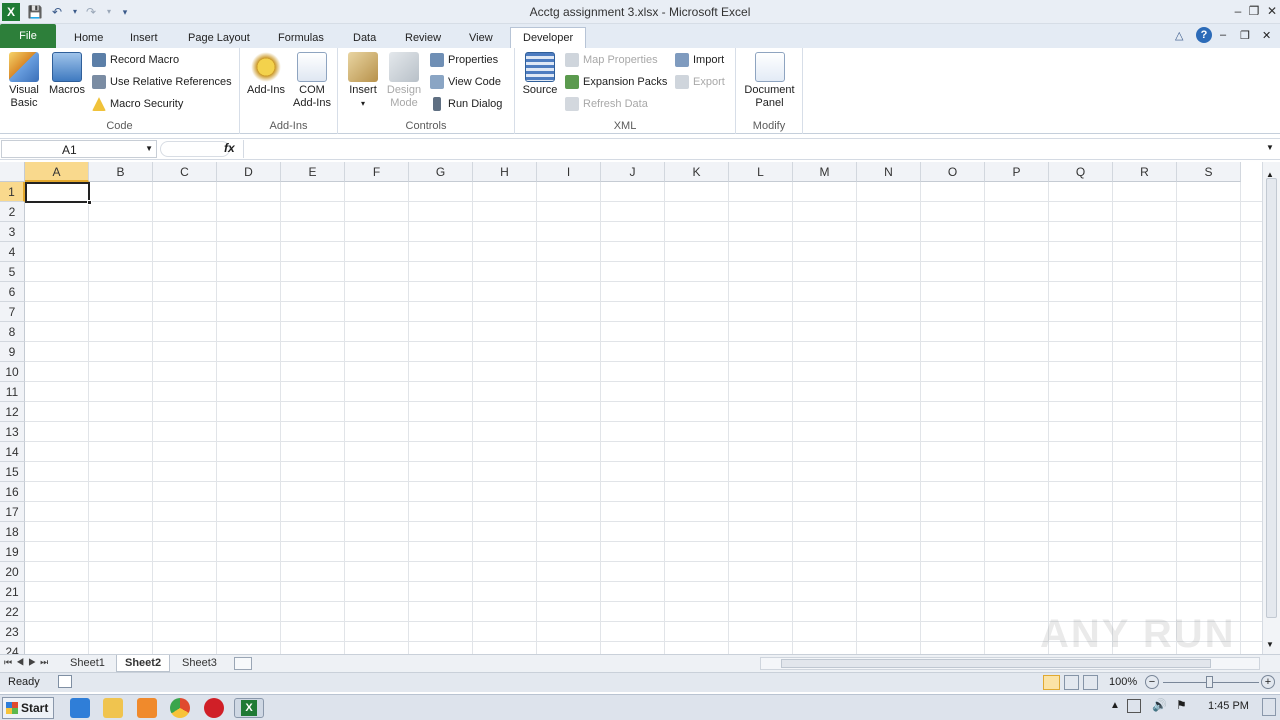 The width and height of the screenshot is (1280, 720). What do you see at coordinates (12, 432) in the screenshot?
I see `row-header-13: 13` at bounding box center [12, 432].